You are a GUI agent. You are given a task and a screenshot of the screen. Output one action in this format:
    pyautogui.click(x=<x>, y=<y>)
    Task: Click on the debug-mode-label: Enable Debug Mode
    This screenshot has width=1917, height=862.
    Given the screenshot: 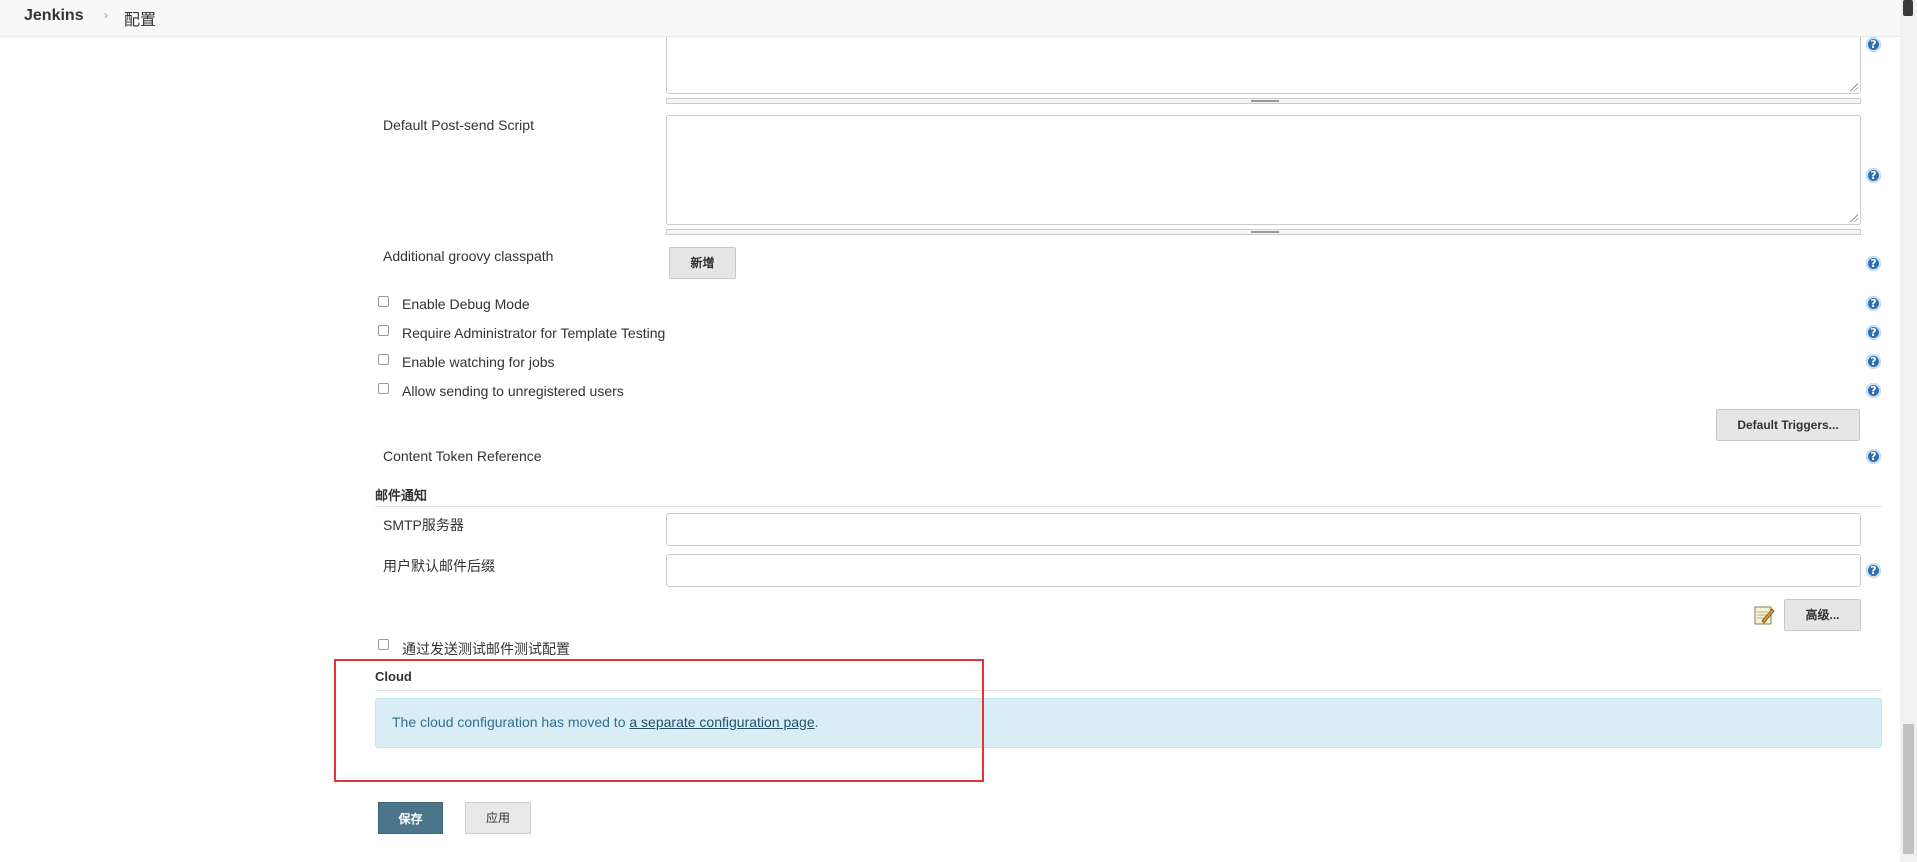 What is the action you would take?
    pyautogui.click(x=466, y=304)
    